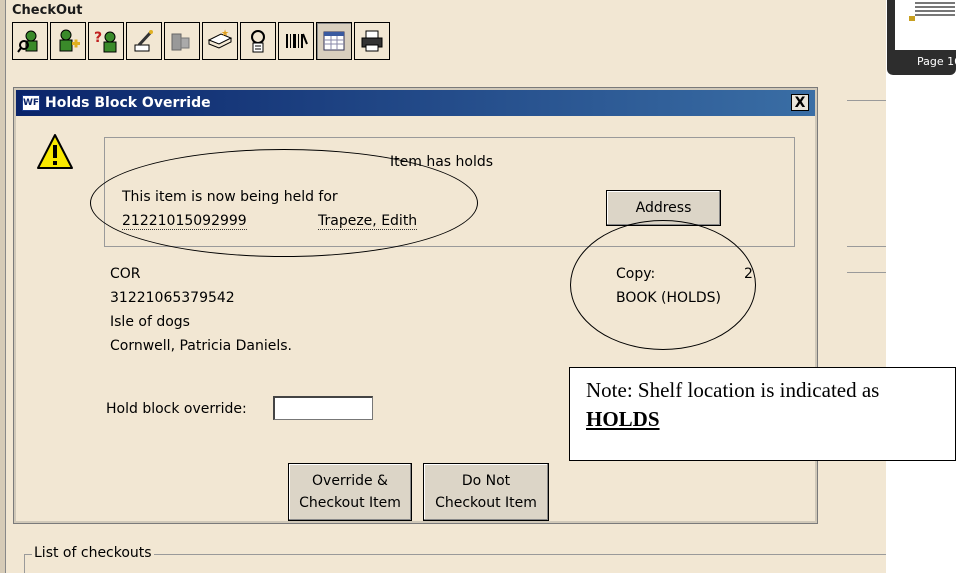  Describe the element at coordinates (150, 322) in the screenshot. I see `item-title: Isle of dogs` at that location.